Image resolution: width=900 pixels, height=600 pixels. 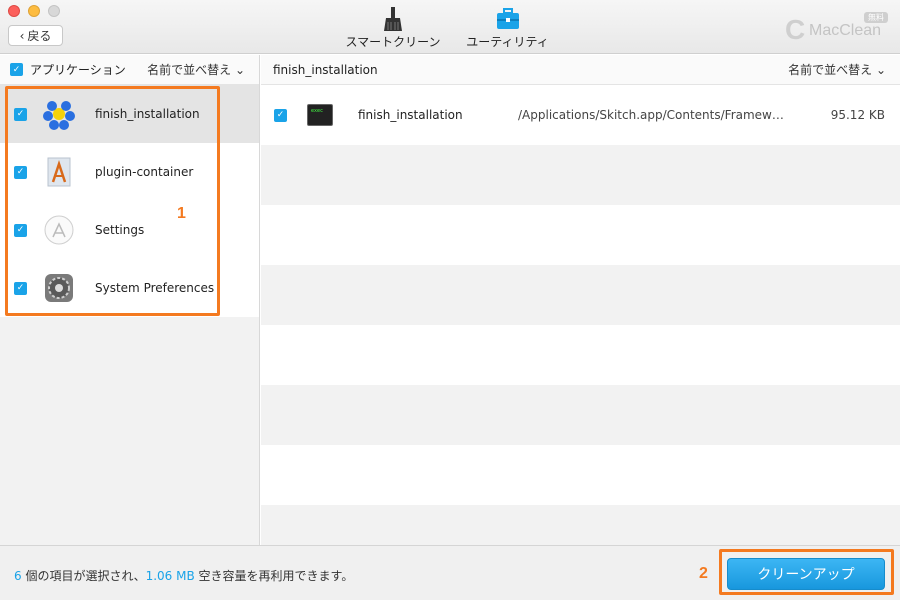 What do you see at coordinates (274, 576) in the screenshot?
I see `status-text-part: 空き容量を再利用できます。` at bounding box center [274, 576].